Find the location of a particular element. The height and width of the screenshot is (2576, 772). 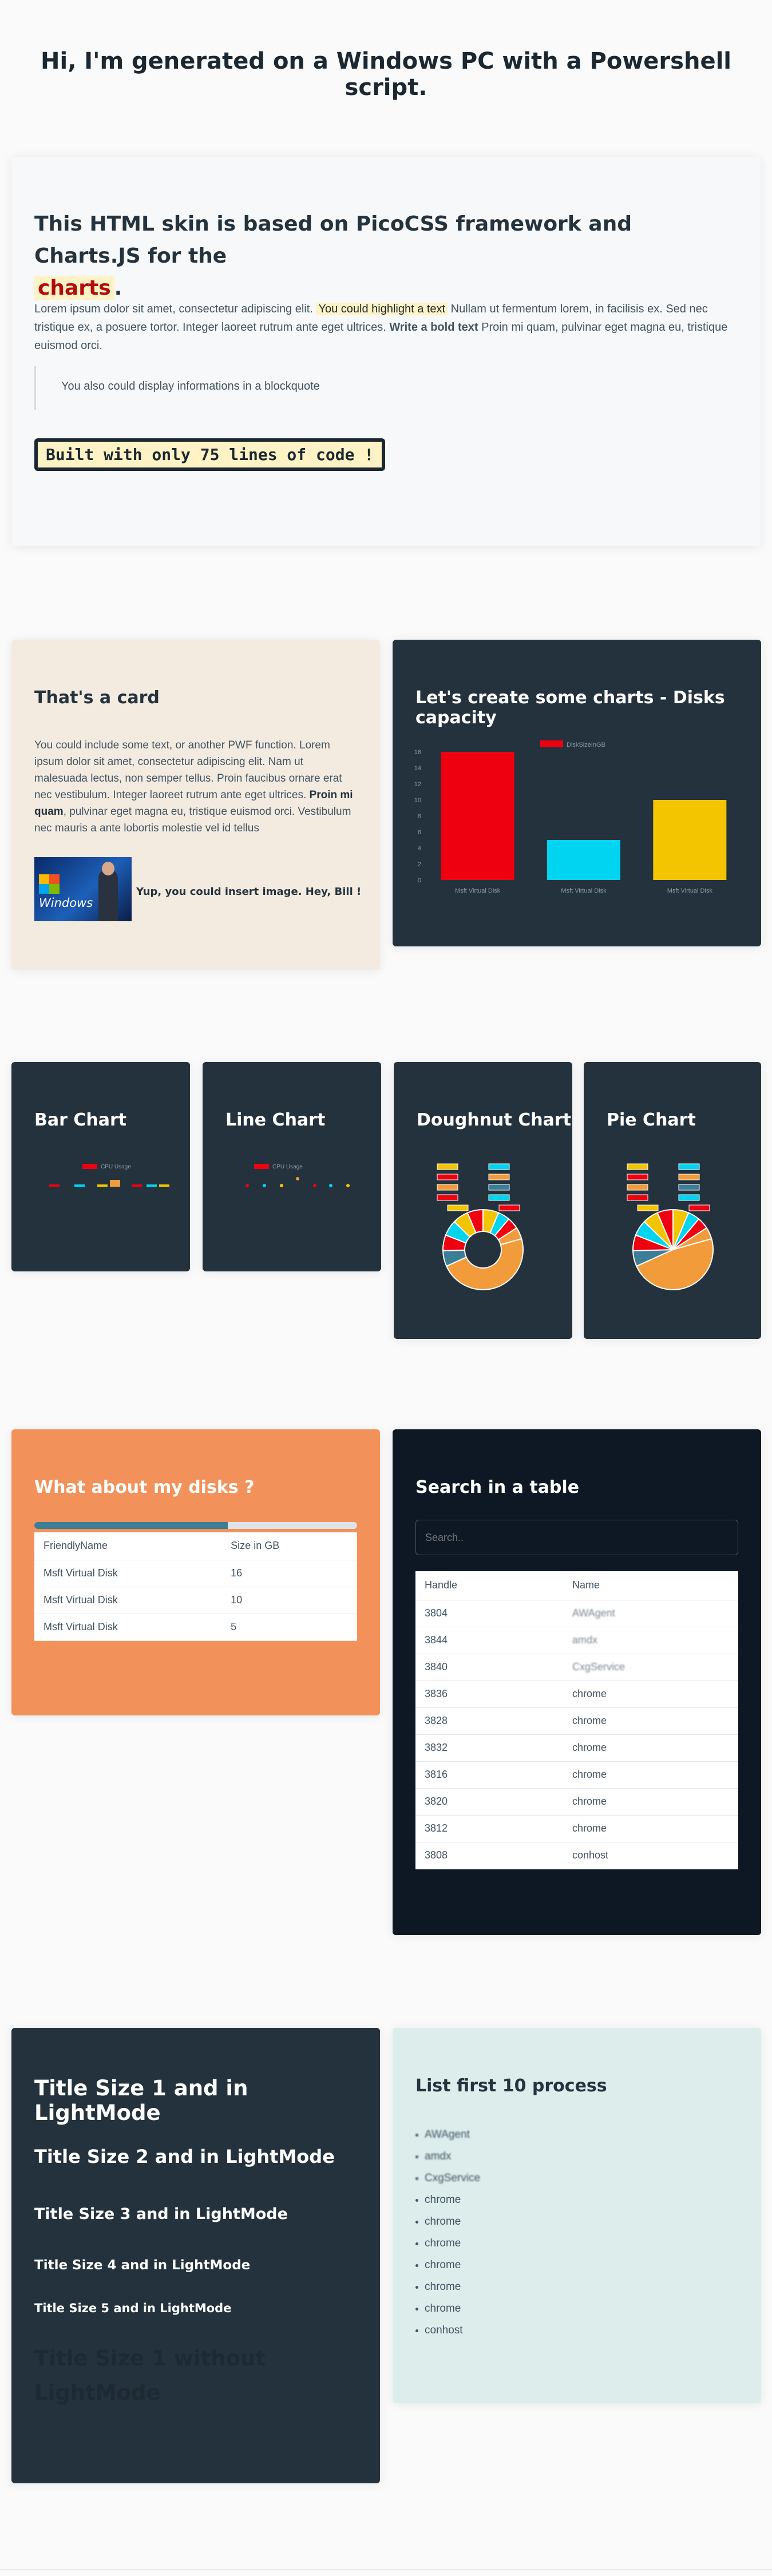

hero-para-bold: Write a bold text is located at coordinates (433, 328).